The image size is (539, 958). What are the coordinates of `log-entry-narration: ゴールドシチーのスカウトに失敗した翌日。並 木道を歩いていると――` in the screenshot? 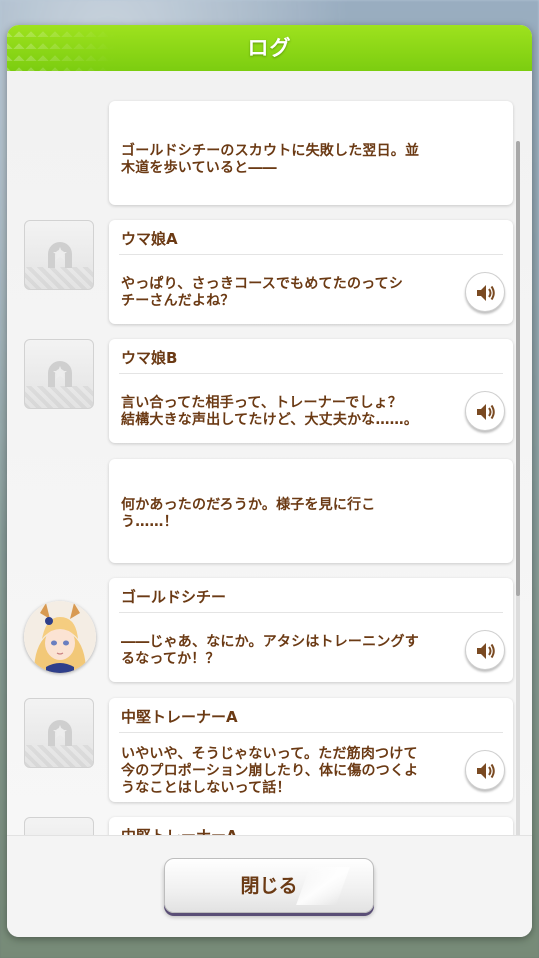 It's located at (311, 153).